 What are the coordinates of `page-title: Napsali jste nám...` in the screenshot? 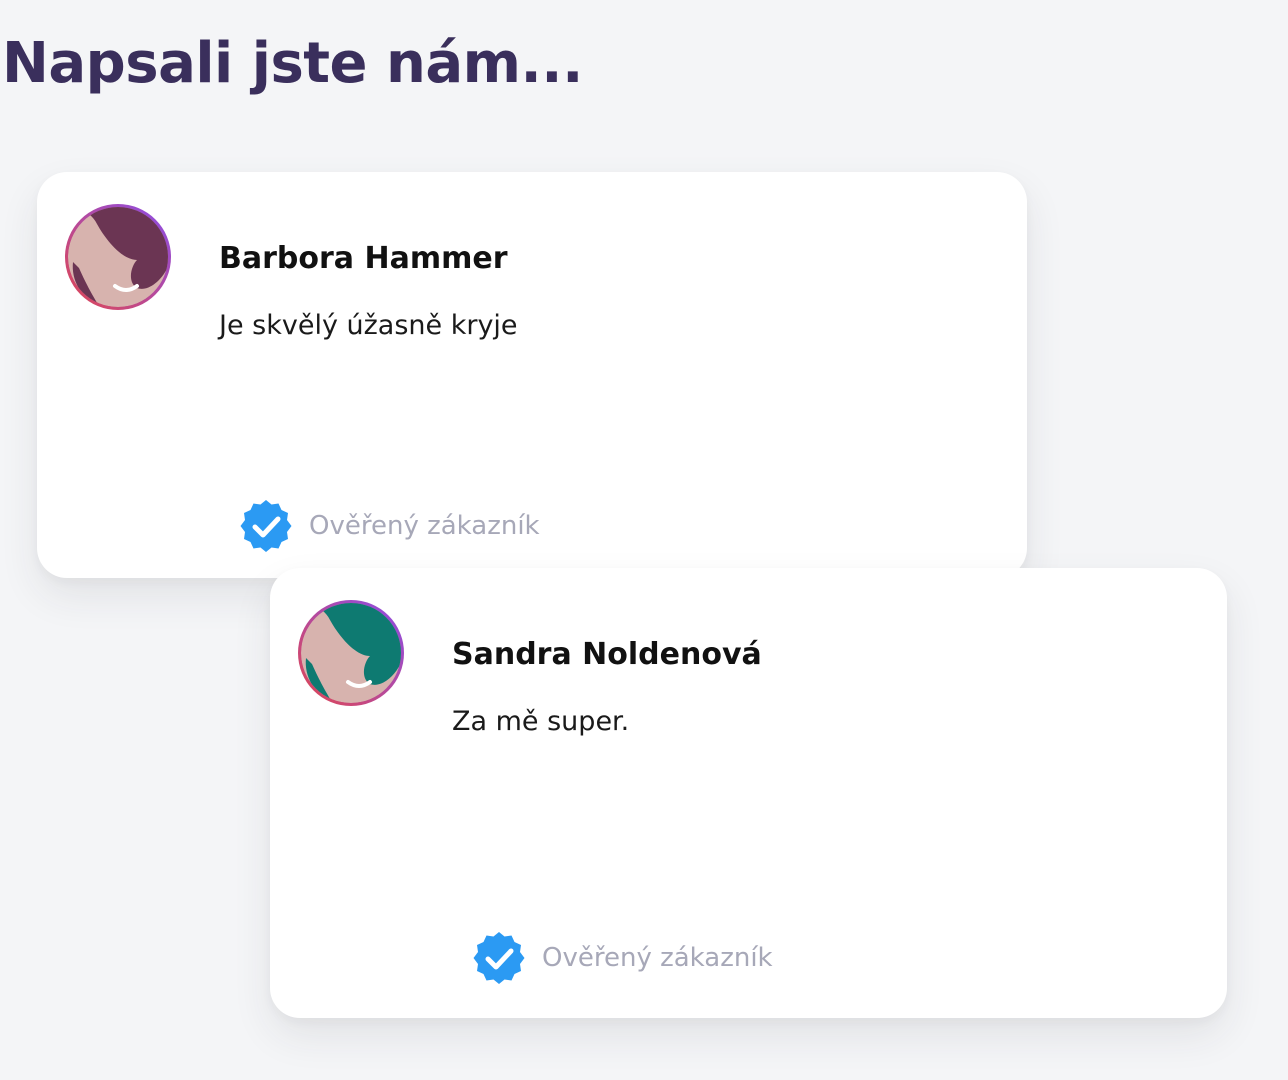 It's located at (292, 63).